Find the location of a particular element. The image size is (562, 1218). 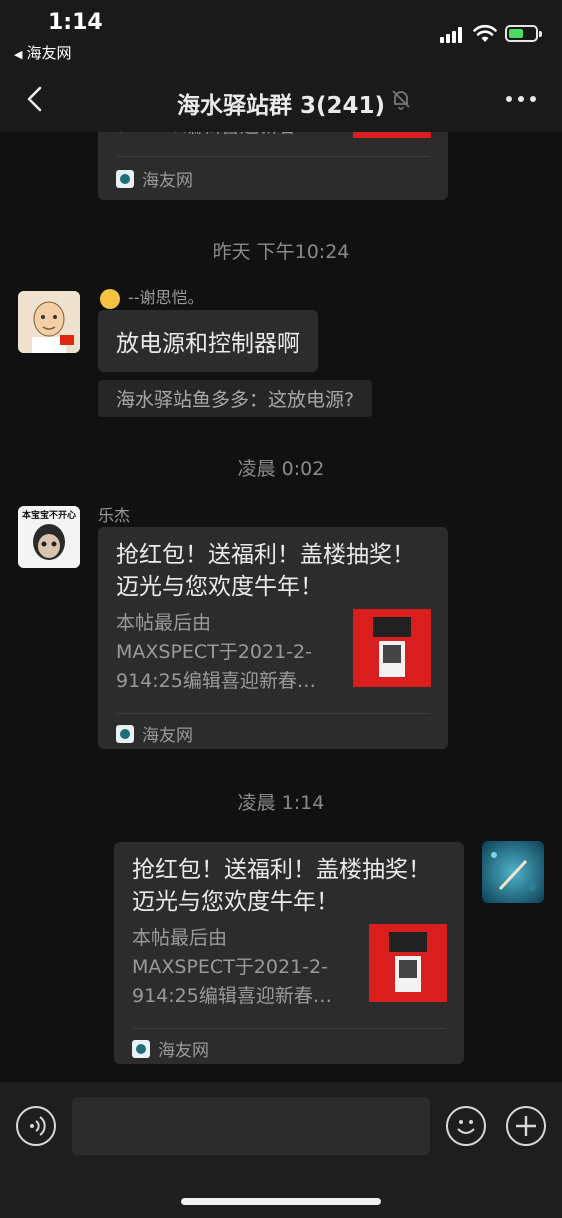

avatar-caption: 本宝宝不开心 is located at coordinates (48, 516).